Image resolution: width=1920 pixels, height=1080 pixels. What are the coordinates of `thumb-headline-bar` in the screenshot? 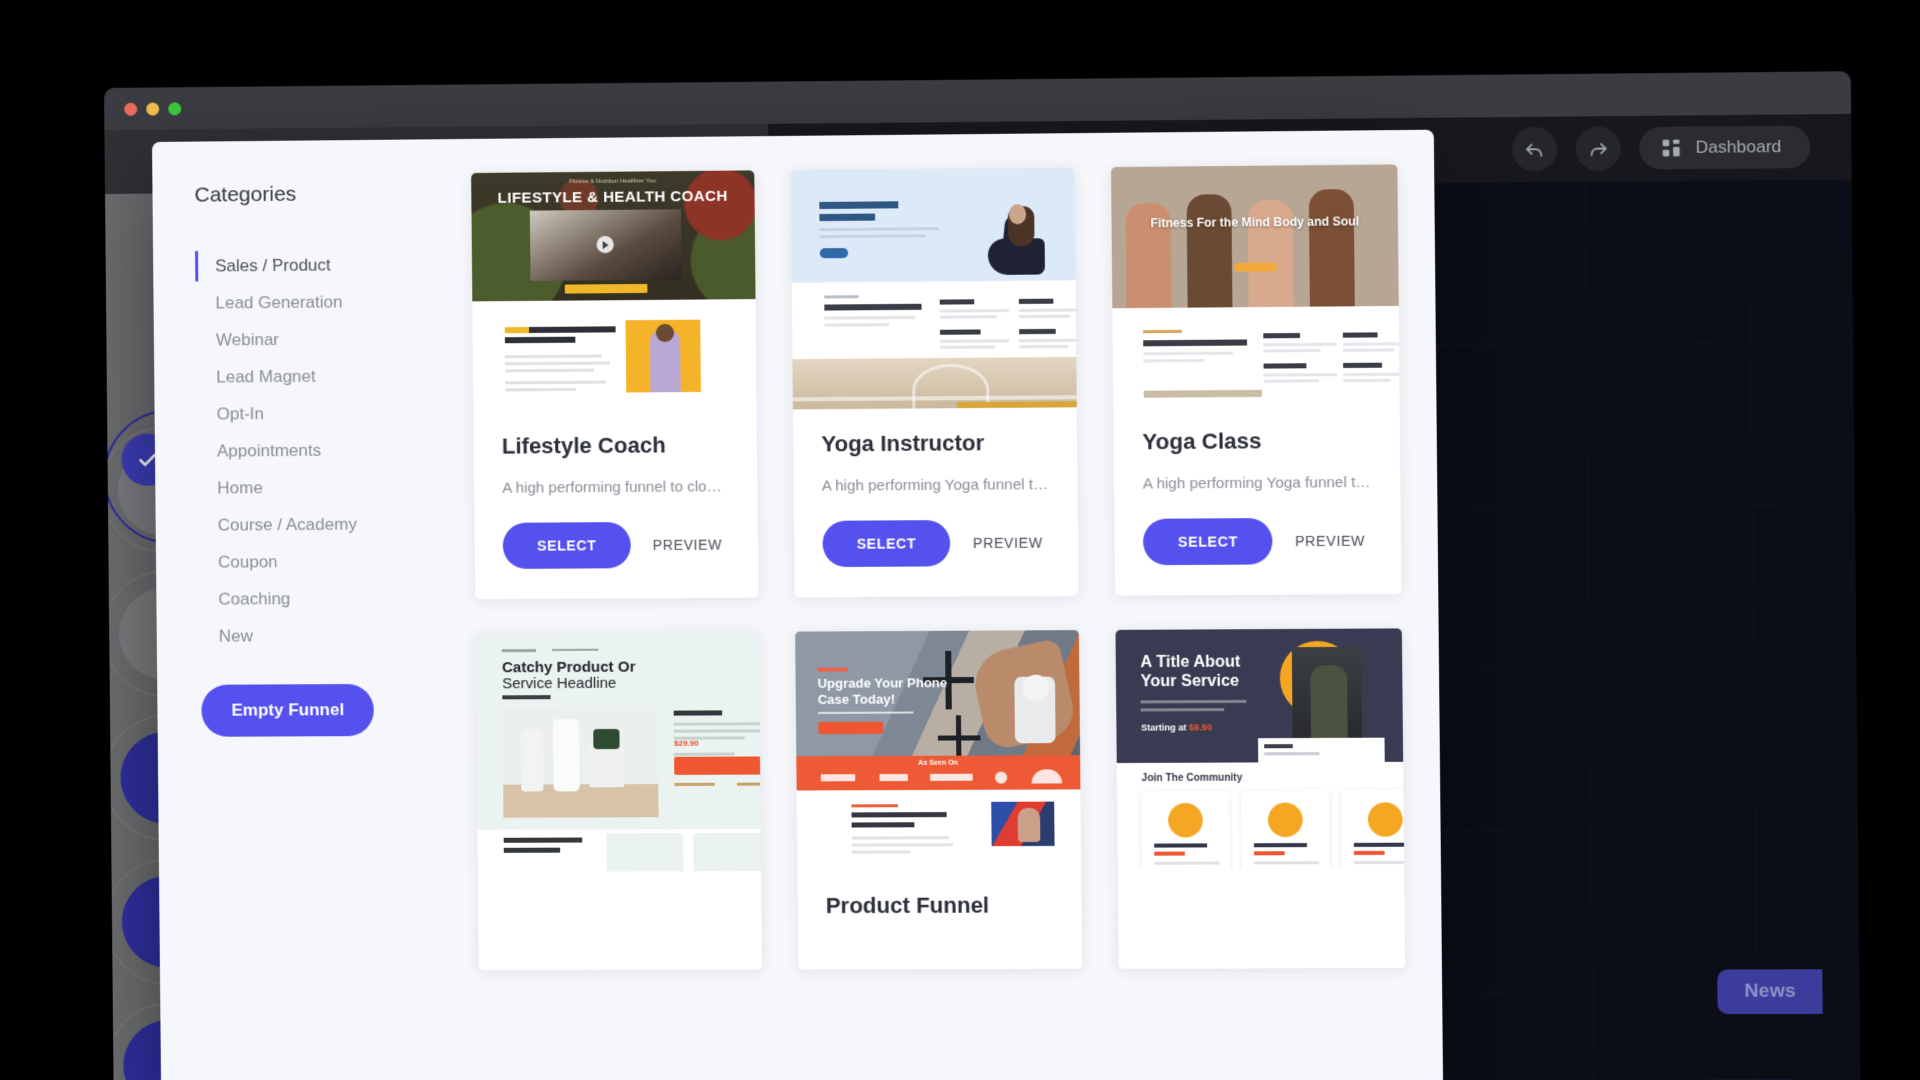 It's located at (858, 205).